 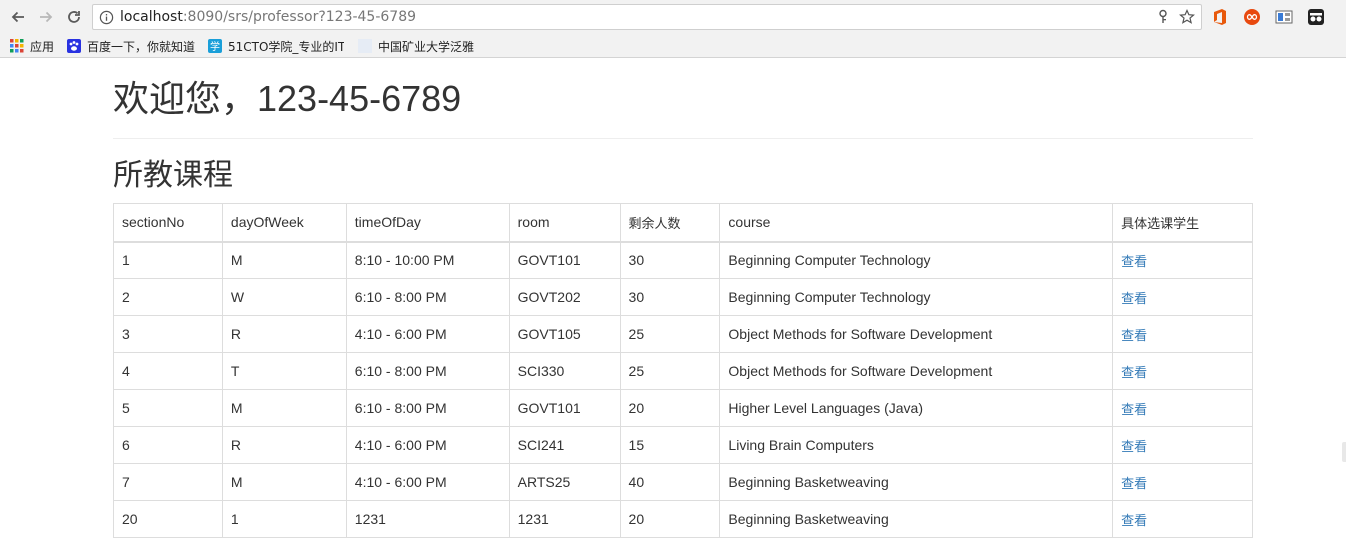 What do you see at coordinates (1163, 17) in the screenshot?
I see `key-icon` at bounding box center [1163, 17].